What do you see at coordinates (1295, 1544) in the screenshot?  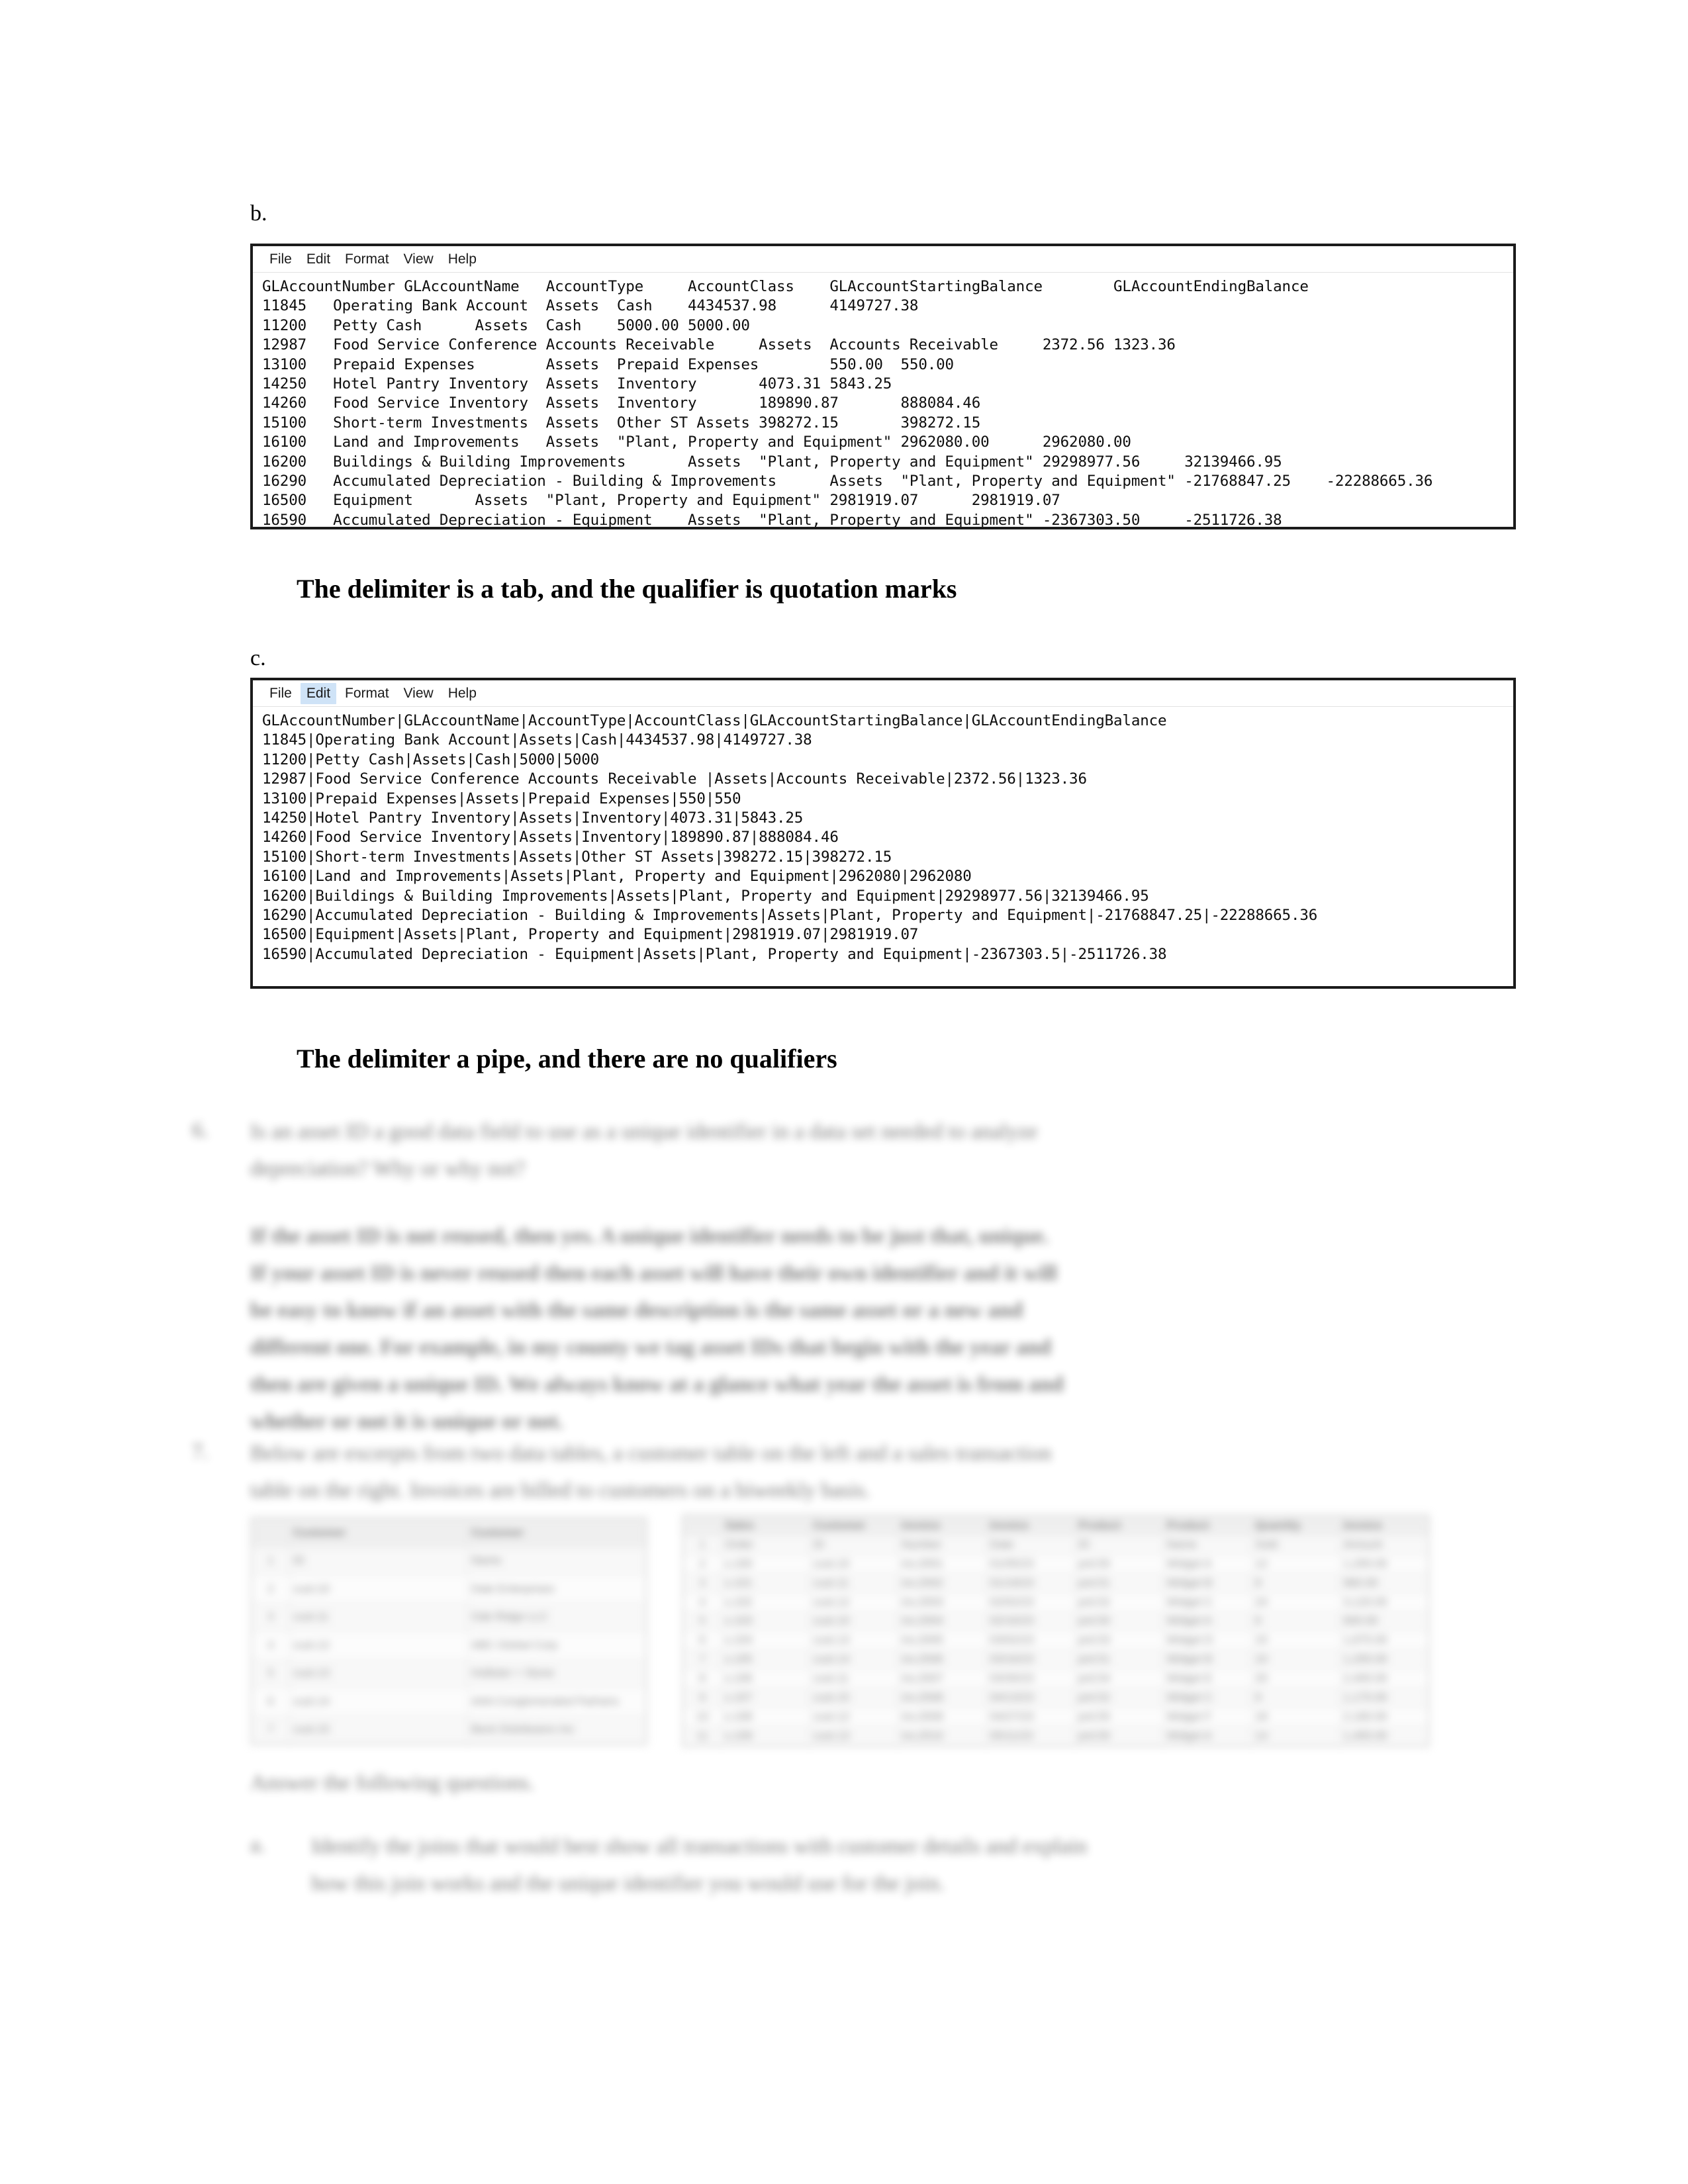 I see `table-cell: Sold` at bounding box center [1295, 1544].